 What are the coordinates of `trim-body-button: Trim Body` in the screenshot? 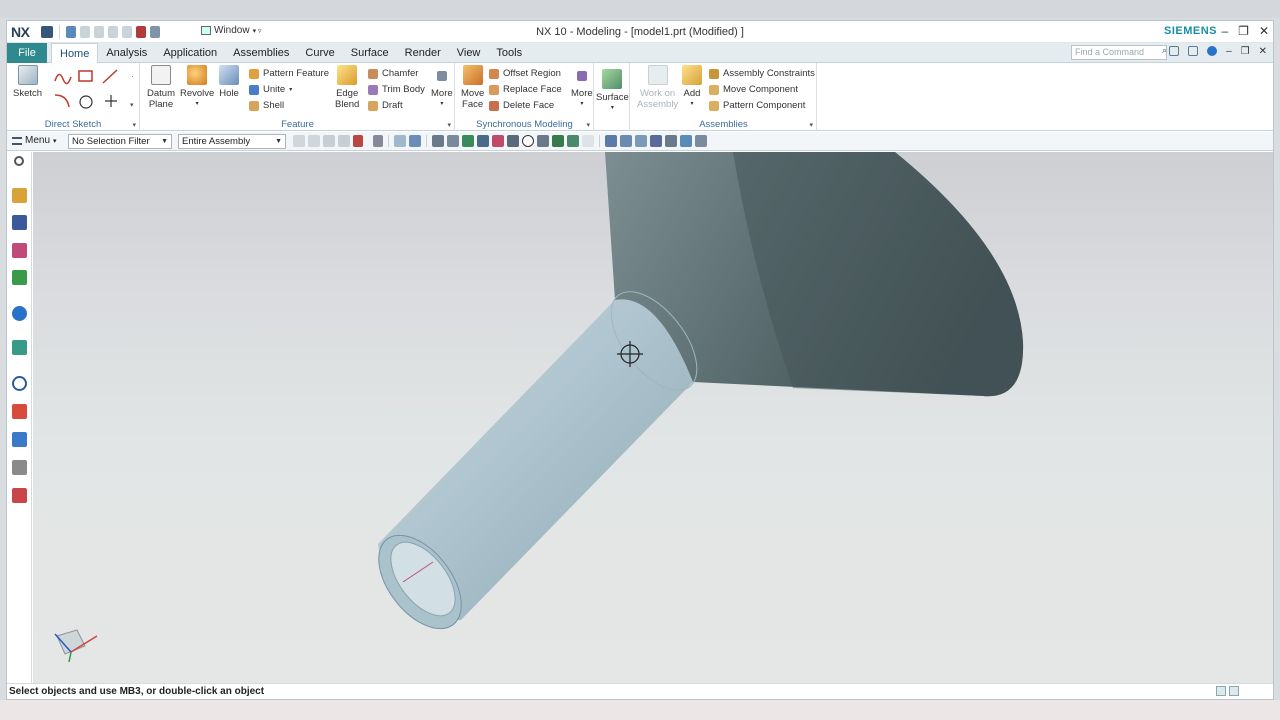 It's located at (396, 89).